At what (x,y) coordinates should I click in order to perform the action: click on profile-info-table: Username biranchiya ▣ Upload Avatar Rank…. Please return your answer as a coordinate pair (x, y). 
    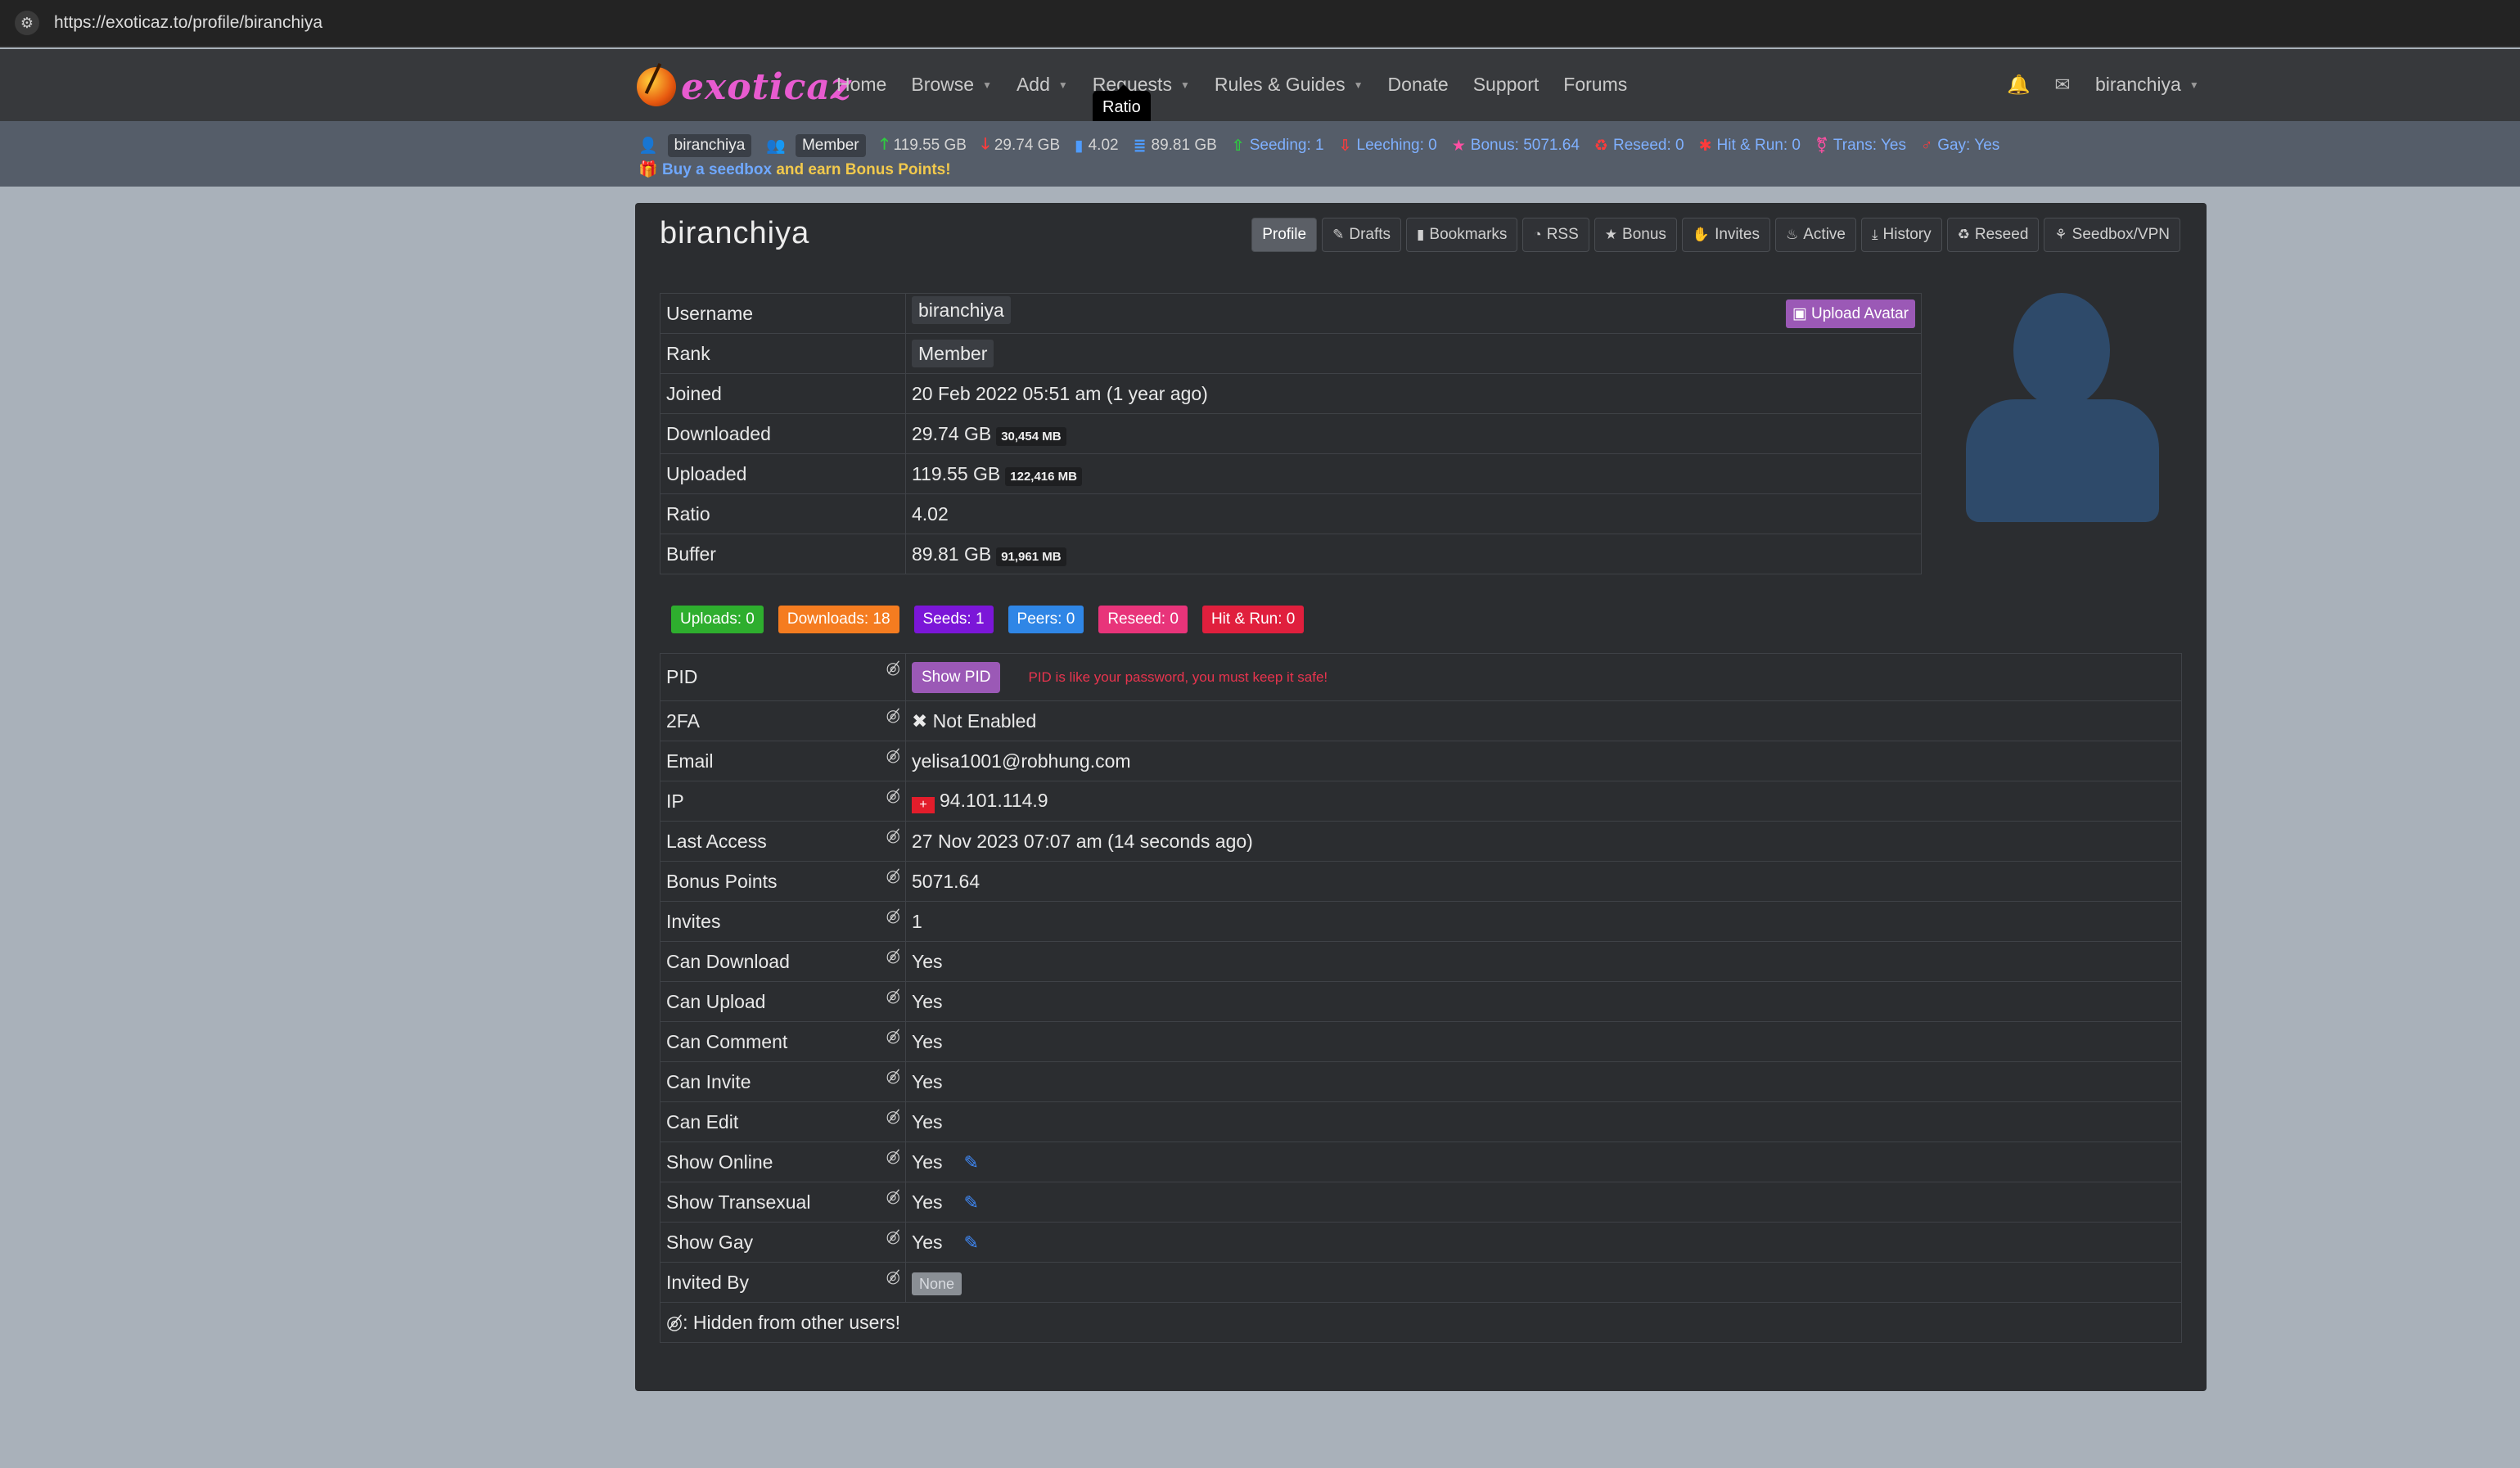
    Looking at the image, I should click on (1291, 433).